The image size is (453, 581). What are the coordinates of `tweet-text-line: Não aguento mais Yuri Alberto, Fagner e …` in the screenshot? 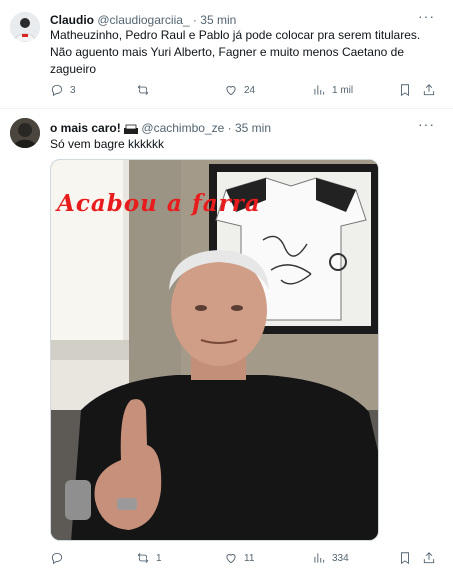 It's located at (227, 52).